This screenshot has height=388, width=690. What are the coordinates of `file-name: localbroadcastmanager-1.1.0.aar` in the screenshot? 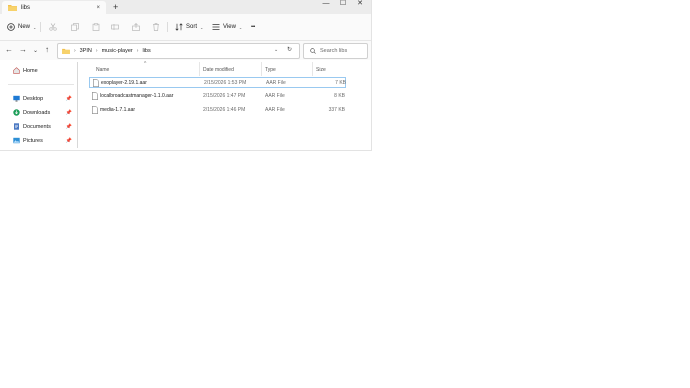 It's located at (137, 96).